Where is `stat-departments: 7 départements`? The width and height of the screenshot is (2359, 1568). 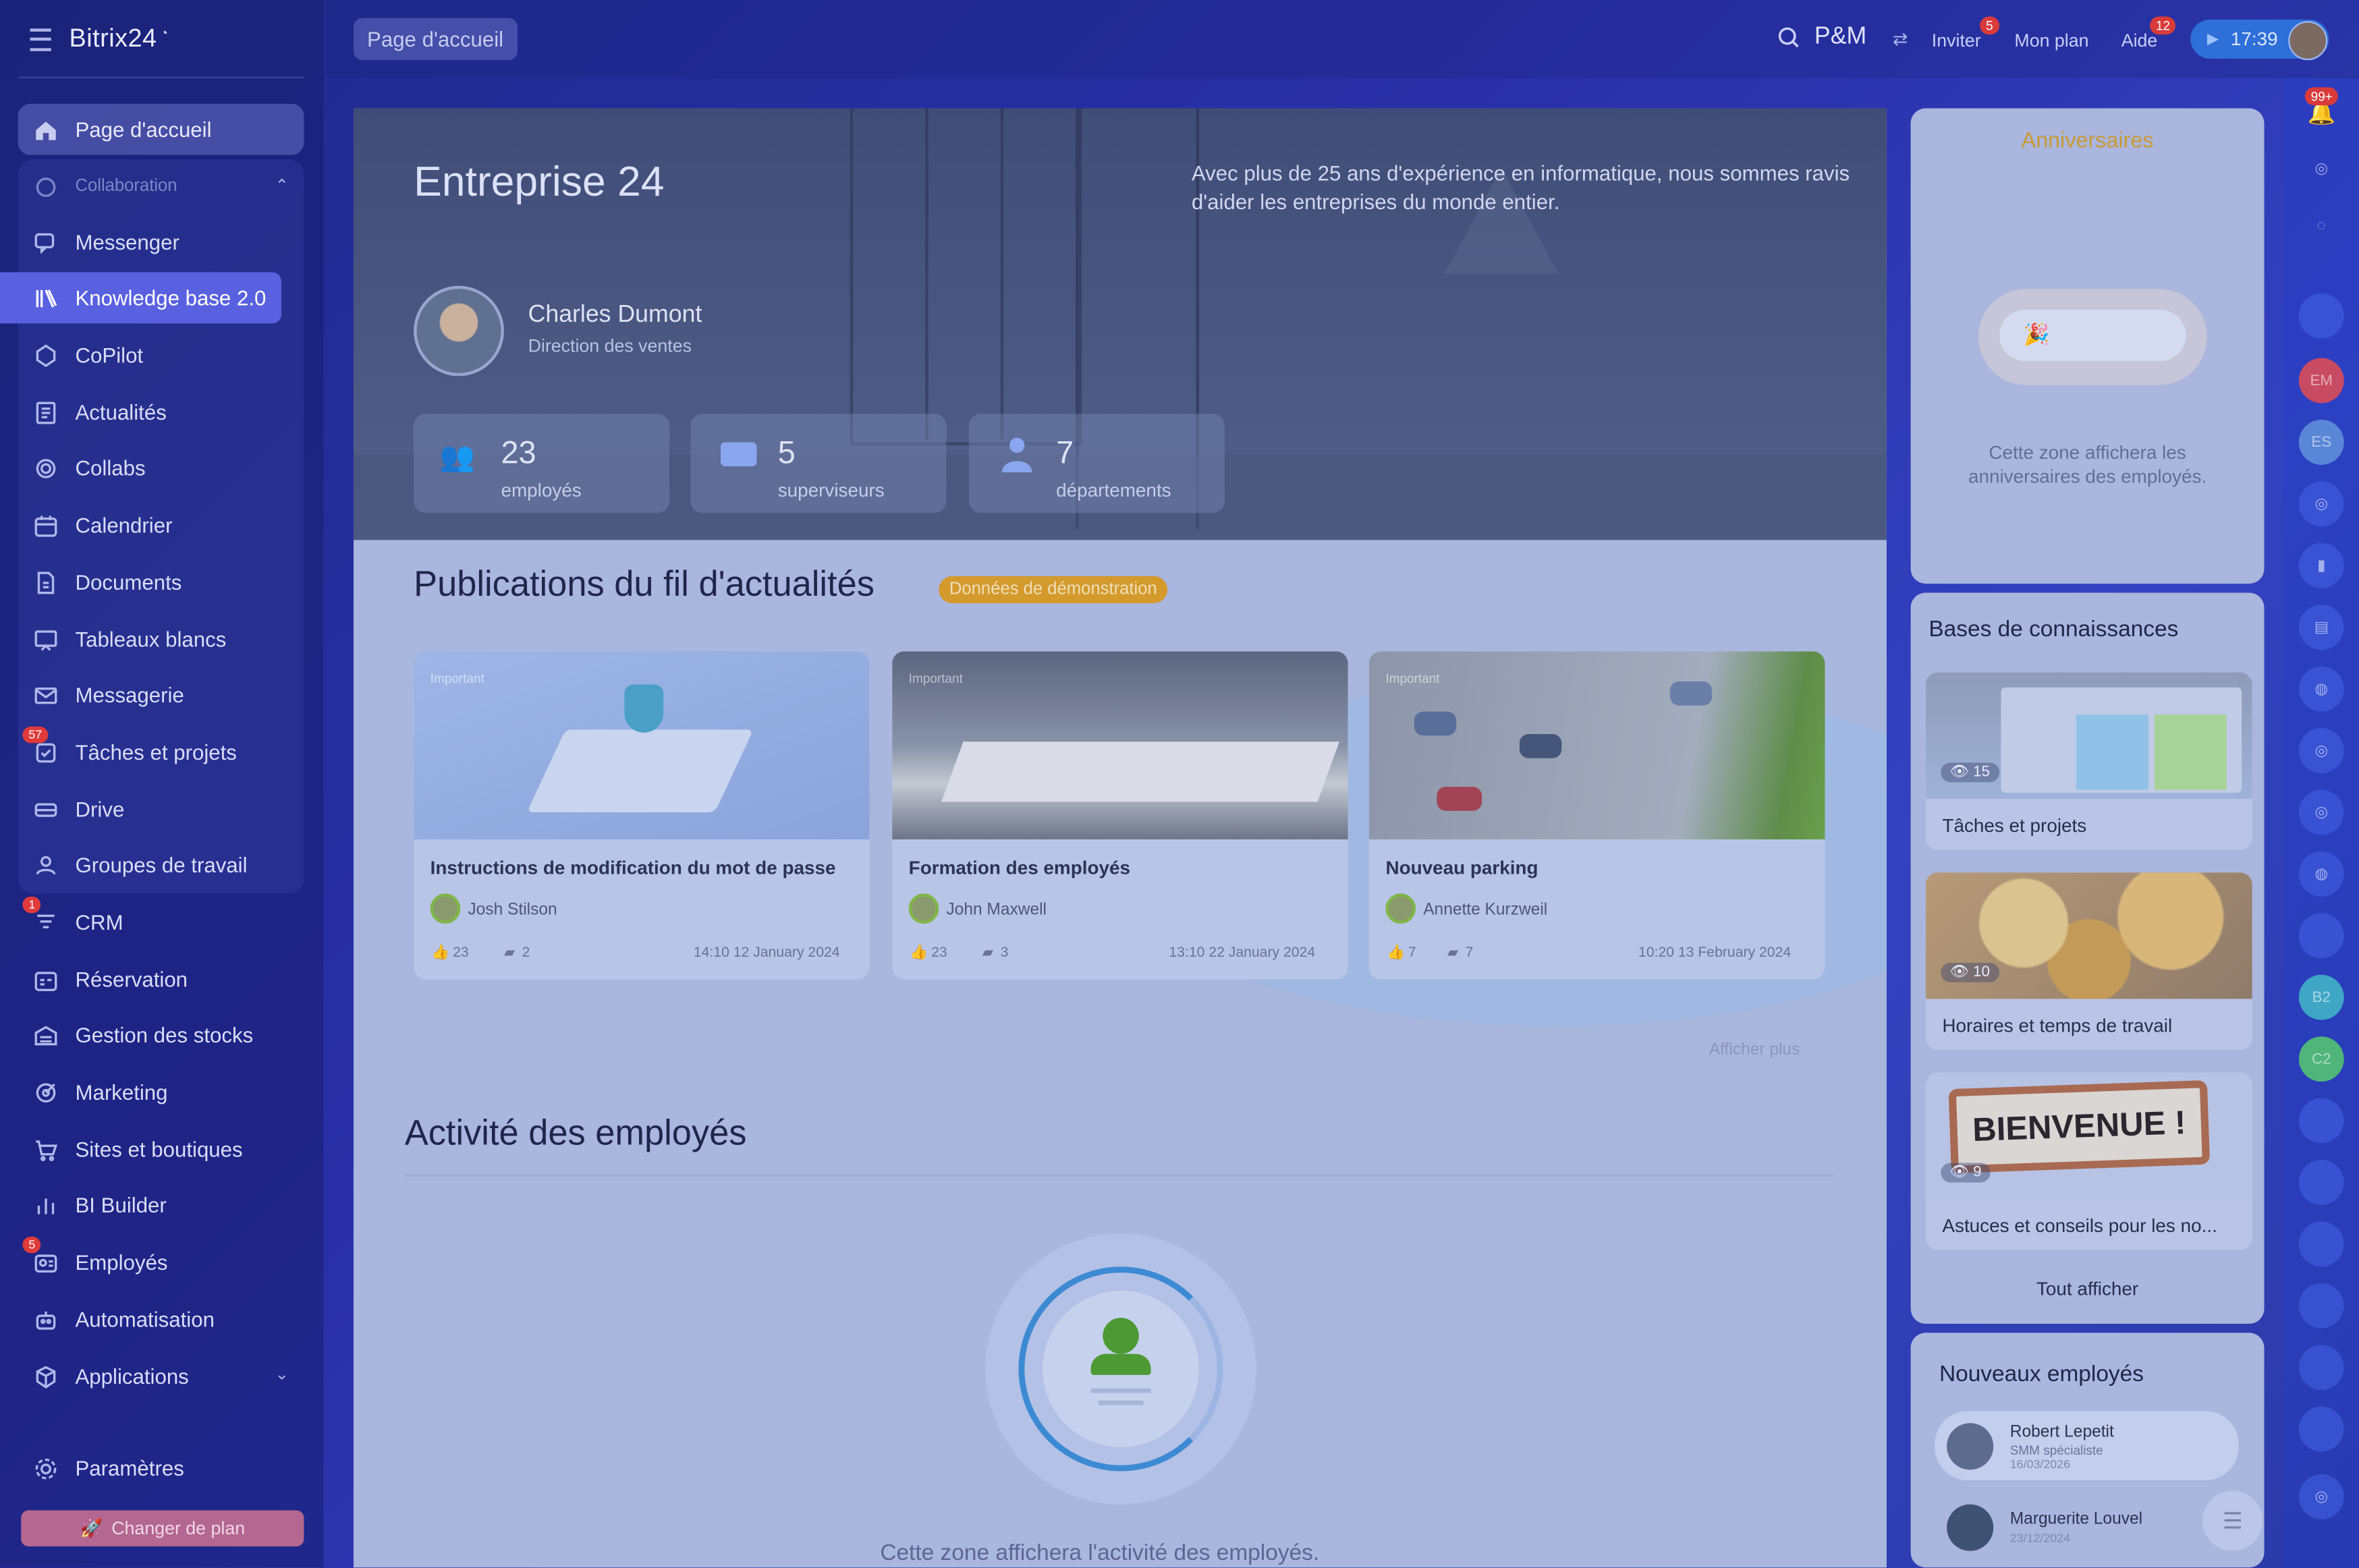
stat-departments: 7 départements is located at coordinates (1096, 463).